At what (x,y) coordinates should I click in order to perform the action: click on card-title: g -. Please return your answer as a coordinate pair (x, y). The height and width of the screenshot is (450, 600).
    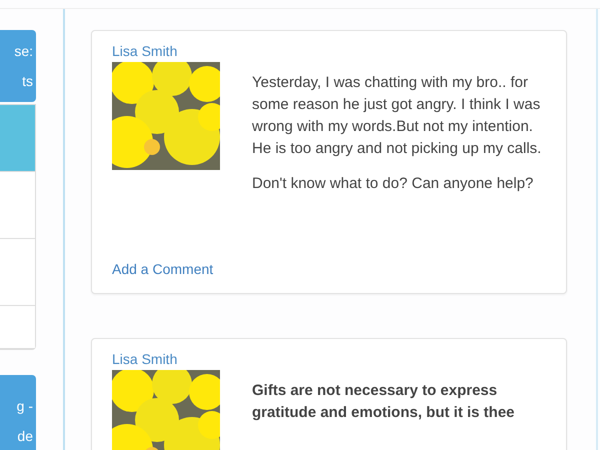
    Looking at the image, I should click on (24, 406).